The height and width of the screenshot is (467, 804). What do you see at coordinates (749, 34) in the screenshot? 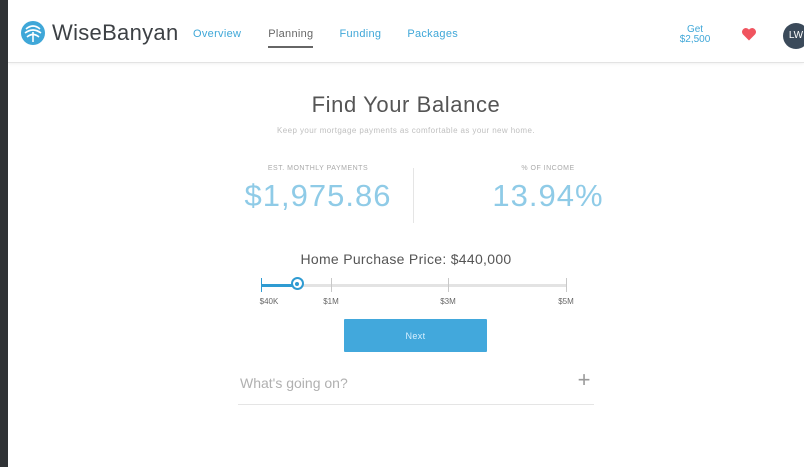
I see `heart-icon` at bounding box center [749, 34].